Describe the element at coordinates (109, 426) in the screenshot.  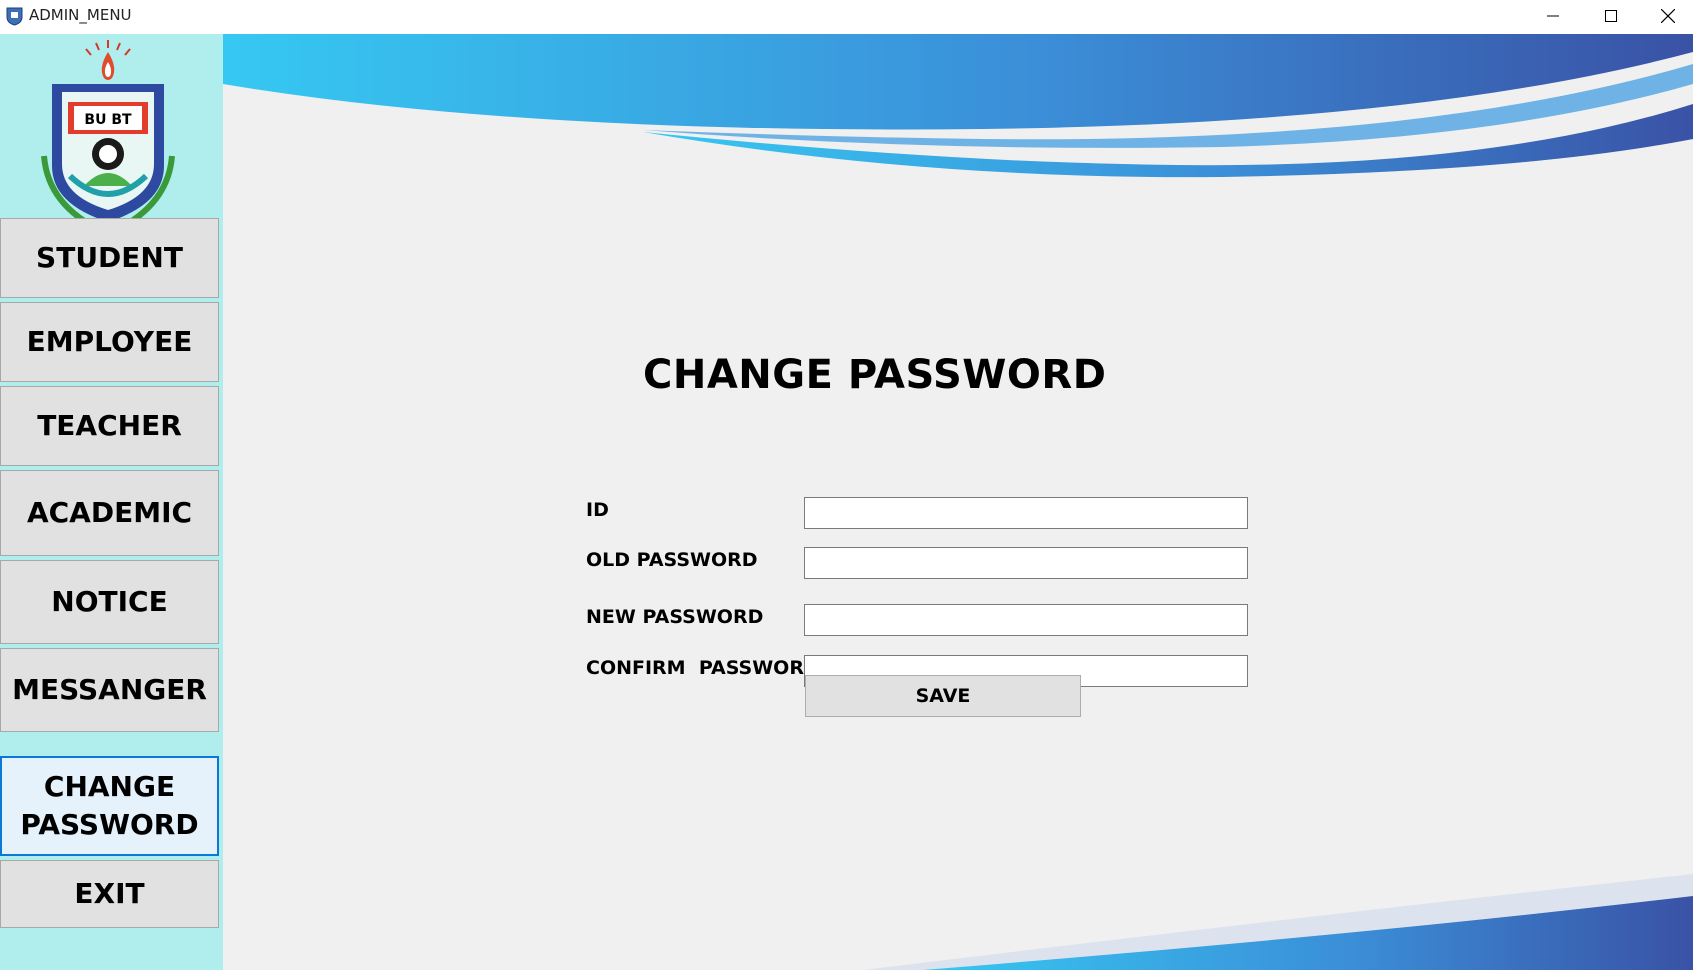
I see `sidebar-item-teacher: TEACHER` at that location.